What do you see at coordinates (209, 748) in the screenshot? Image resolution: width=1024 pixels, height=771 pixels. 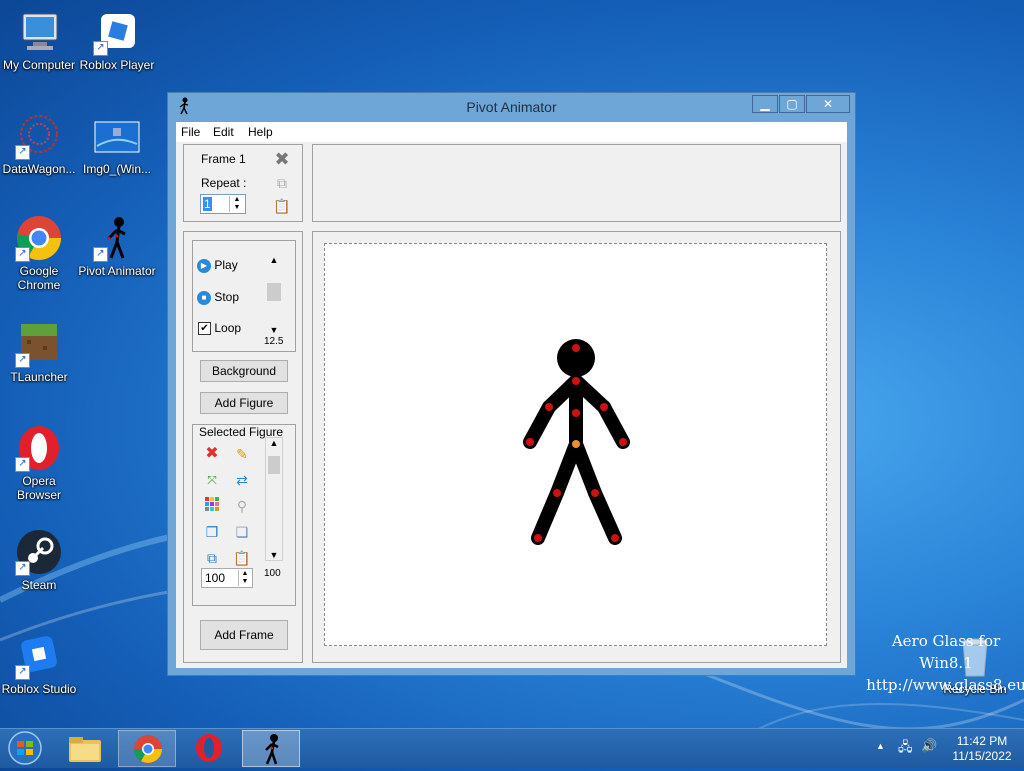 I see `taskbar-opera` at bounding box center [209, 748].